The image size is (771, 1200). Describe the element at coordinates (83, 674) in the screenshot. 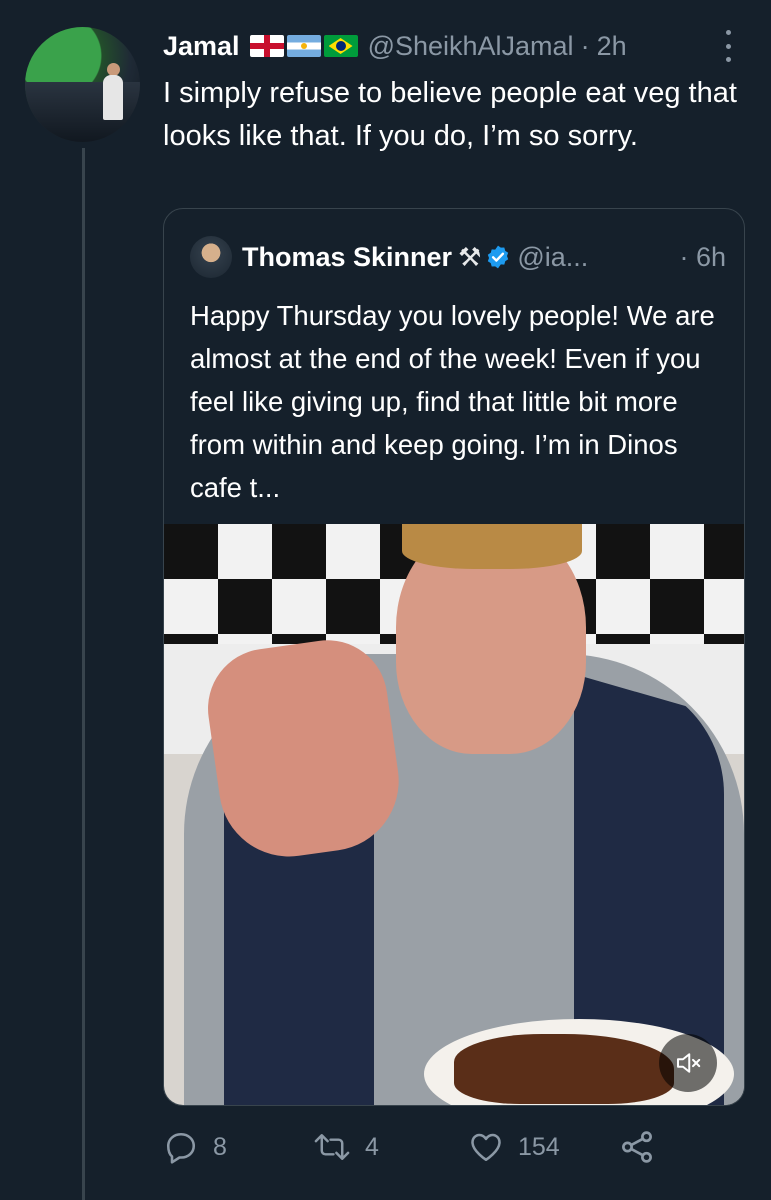

I see `thread-line` at that location.